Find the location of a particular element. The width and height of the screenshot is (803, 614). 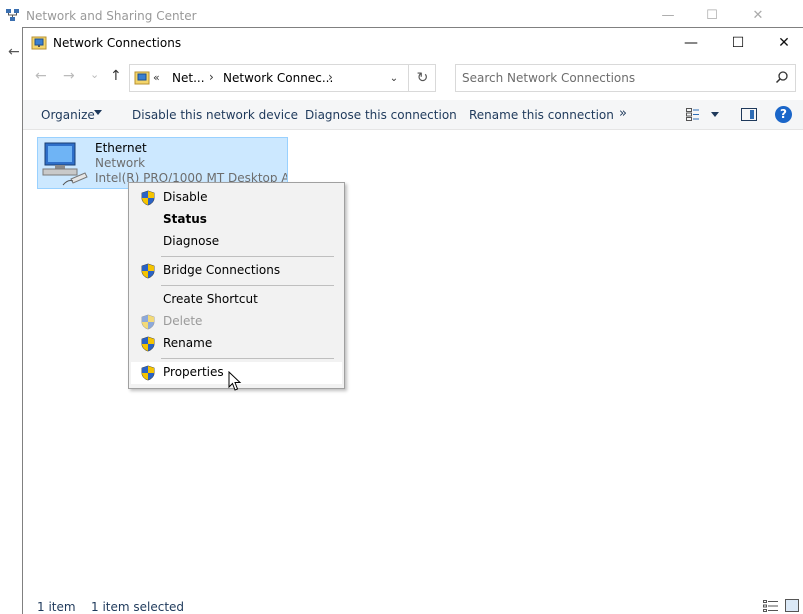

search-icon is located at coordinates (782, 77).